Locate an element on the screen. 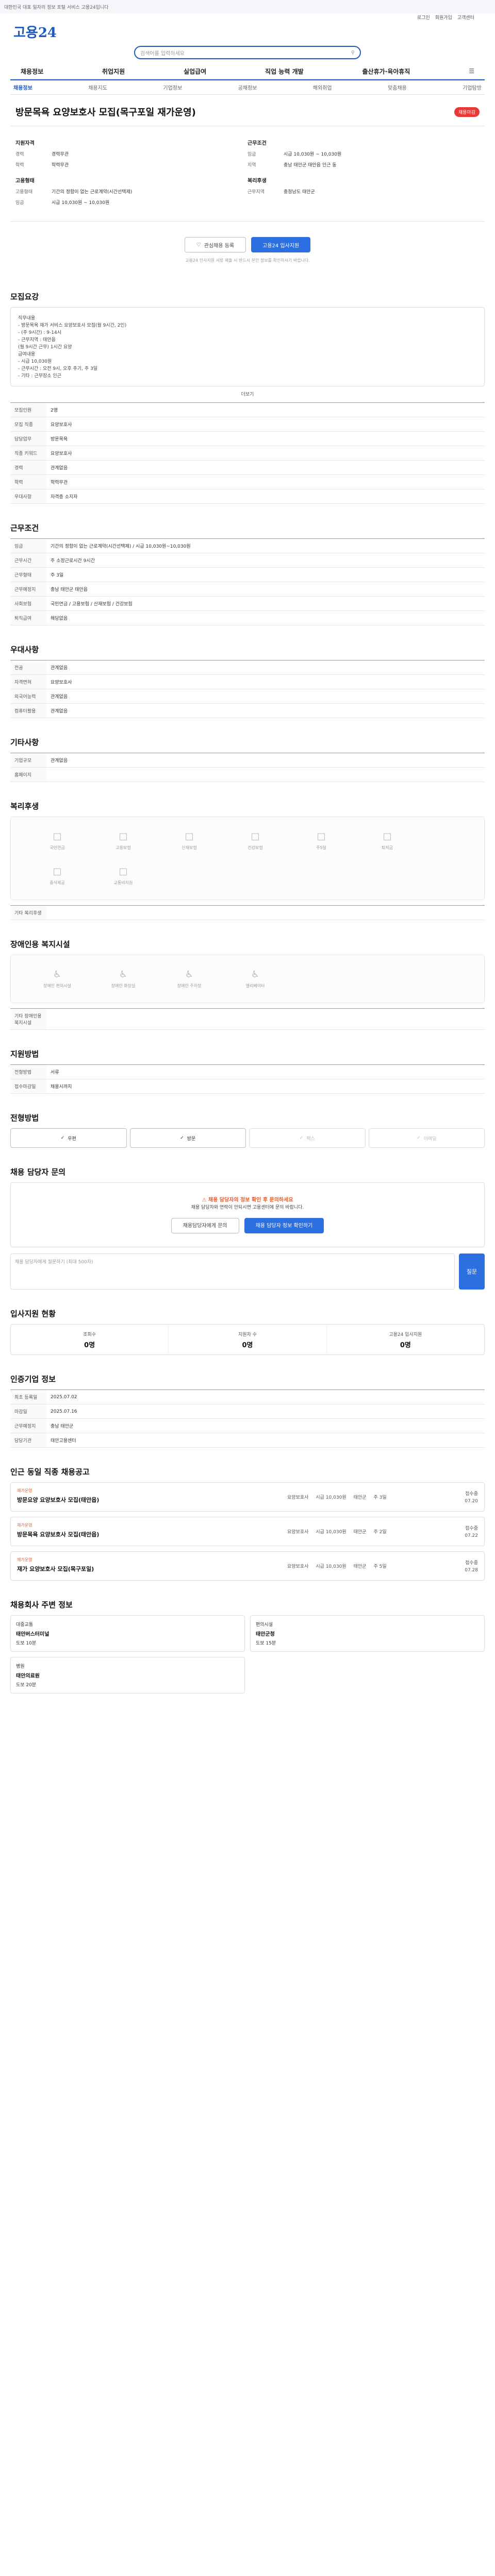  logo: 고용24 is located at coordinates (35, 31).